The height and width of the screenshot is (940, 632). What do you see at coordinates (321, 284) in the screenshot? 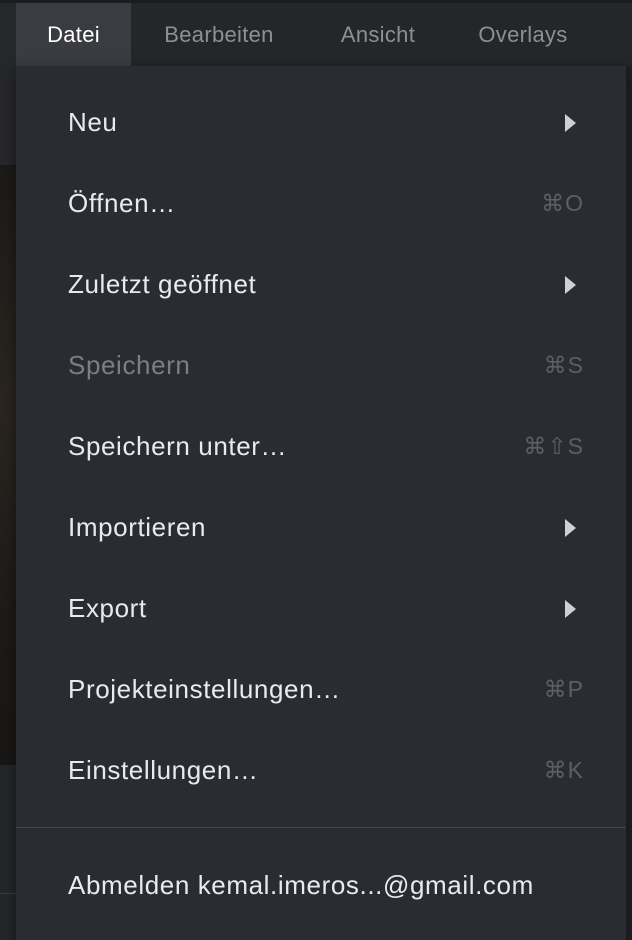
I see `menu-item-zuletzt-geoeffnet: Zuletzt geöffnet` at bounding box center [321, 284].